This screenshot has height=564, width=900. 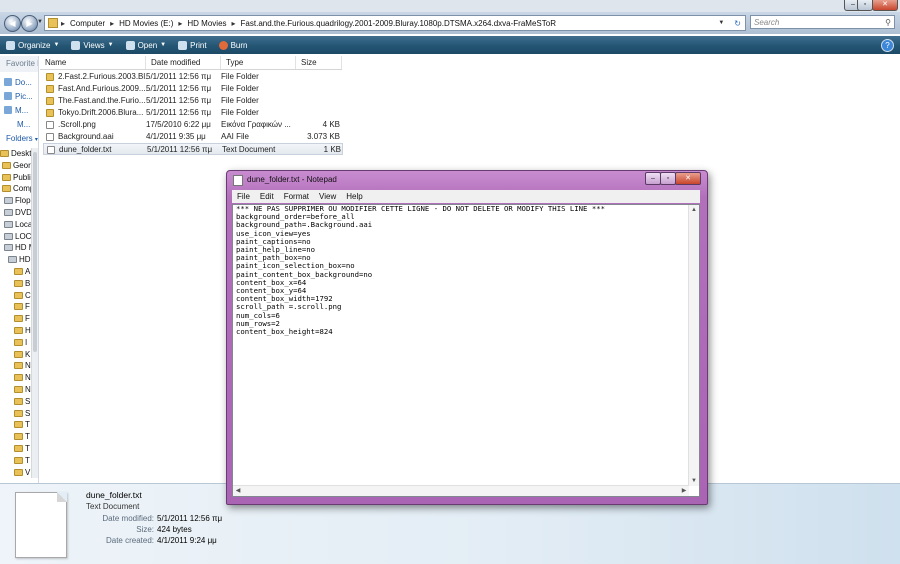 I want to click on drive-icon, so click(x=8, y=236).